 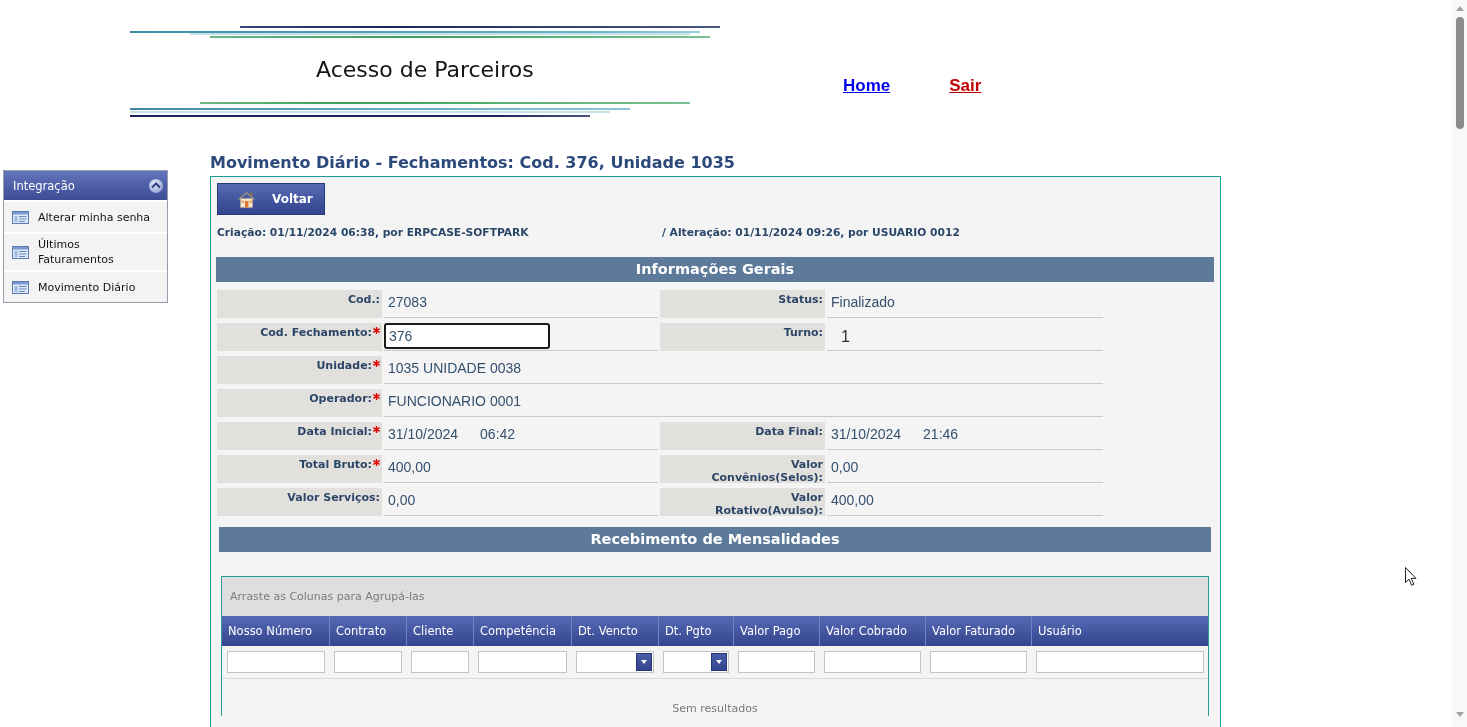 What do you see at coordinates (863, 302) in the screenshot?
I see `field-value: Finalizado` at bounding box center [863, 302].